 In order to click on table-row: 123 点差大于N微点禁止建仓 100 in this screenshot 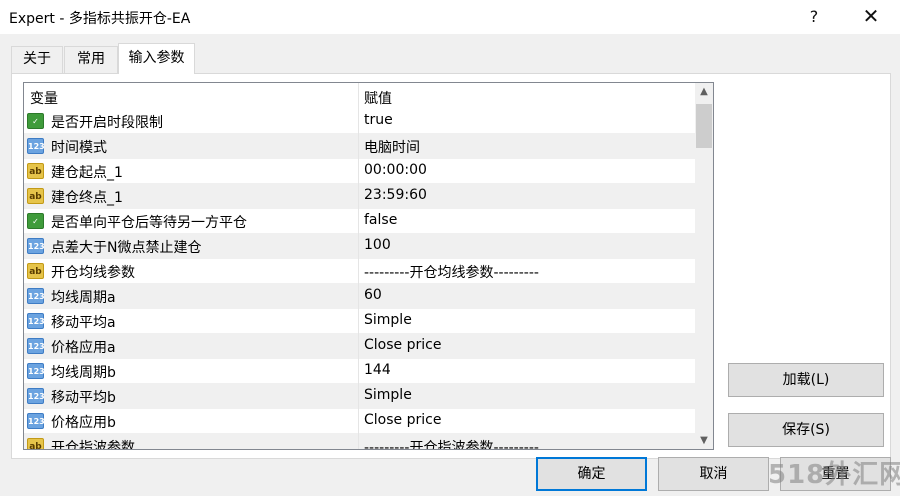, I will do `click(359, 246)`.